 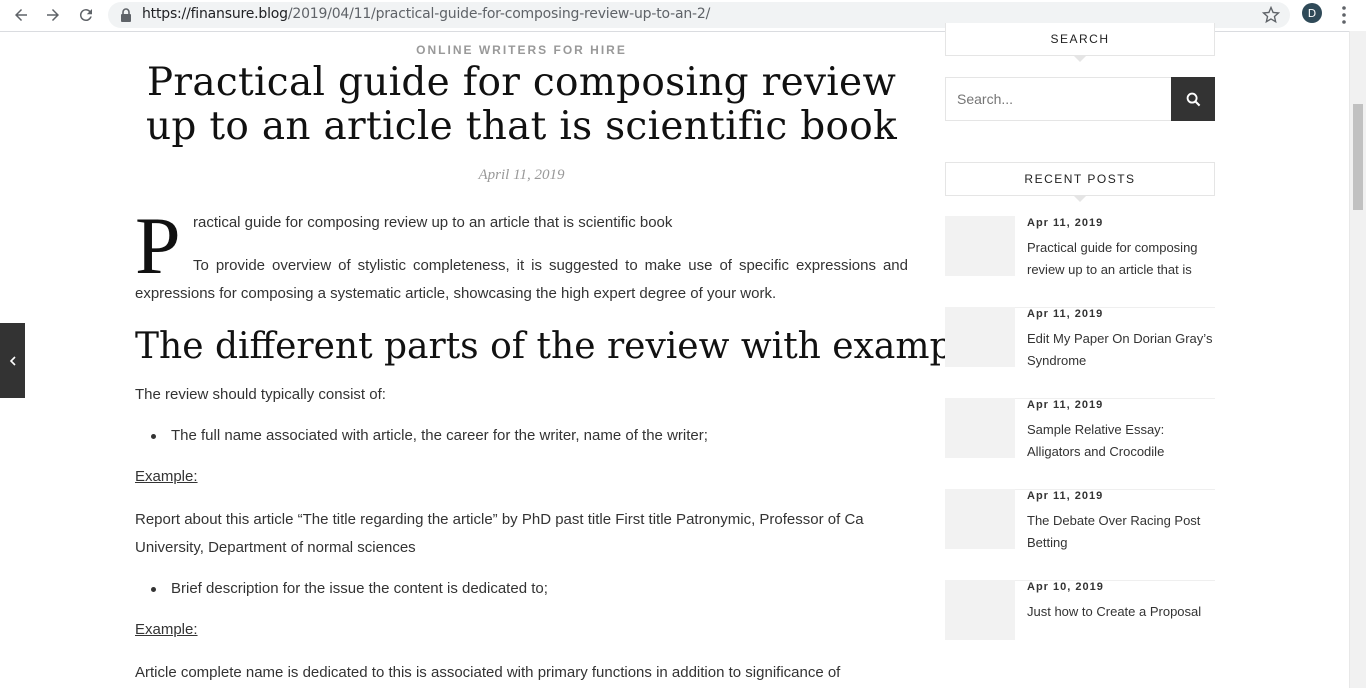 I want to click on reload-icon, so click(x=85, y=15).